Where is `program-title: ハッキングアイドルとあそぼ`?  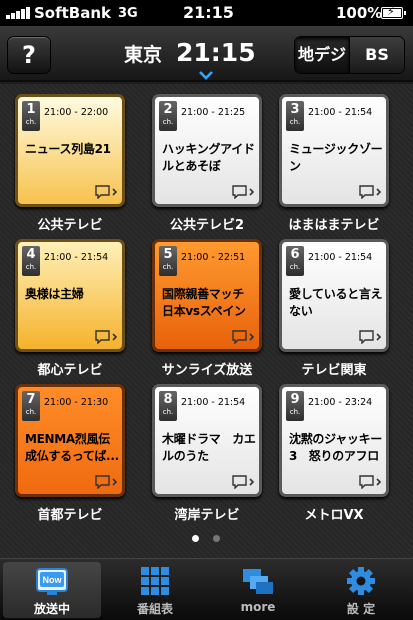 program-title: ハッキングアイドルとあそぼ is located at coordinates (208, 157).